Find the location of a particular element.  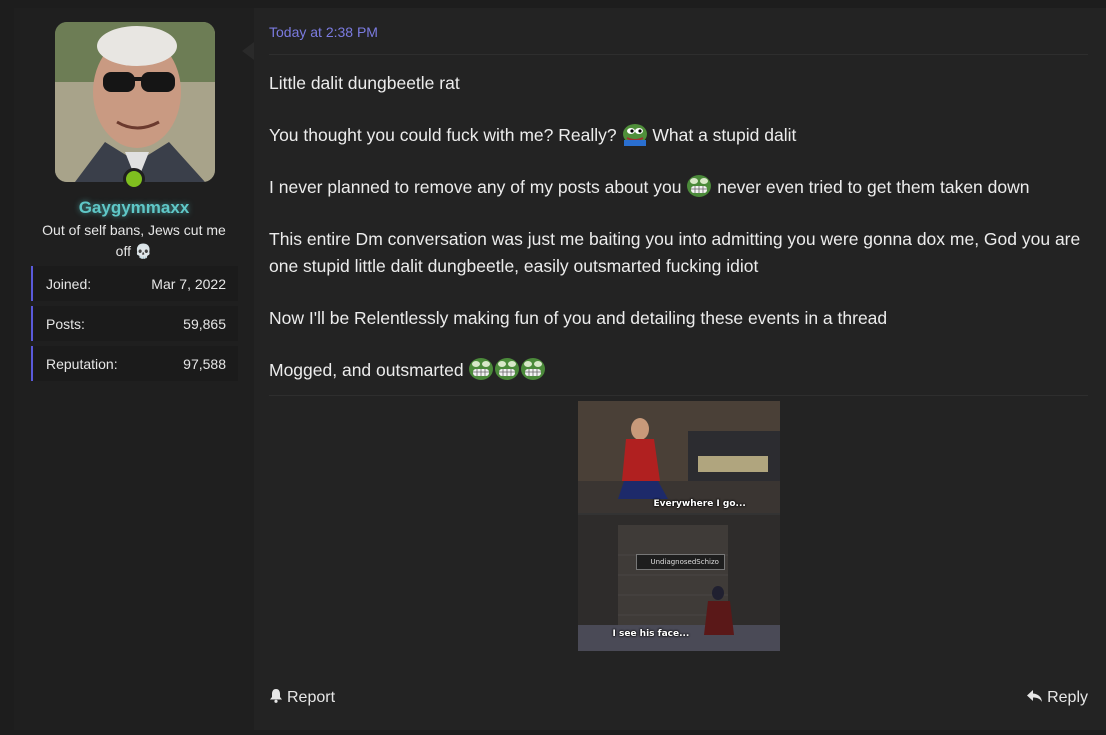

avatar-image is located at coordinates (135, 102).